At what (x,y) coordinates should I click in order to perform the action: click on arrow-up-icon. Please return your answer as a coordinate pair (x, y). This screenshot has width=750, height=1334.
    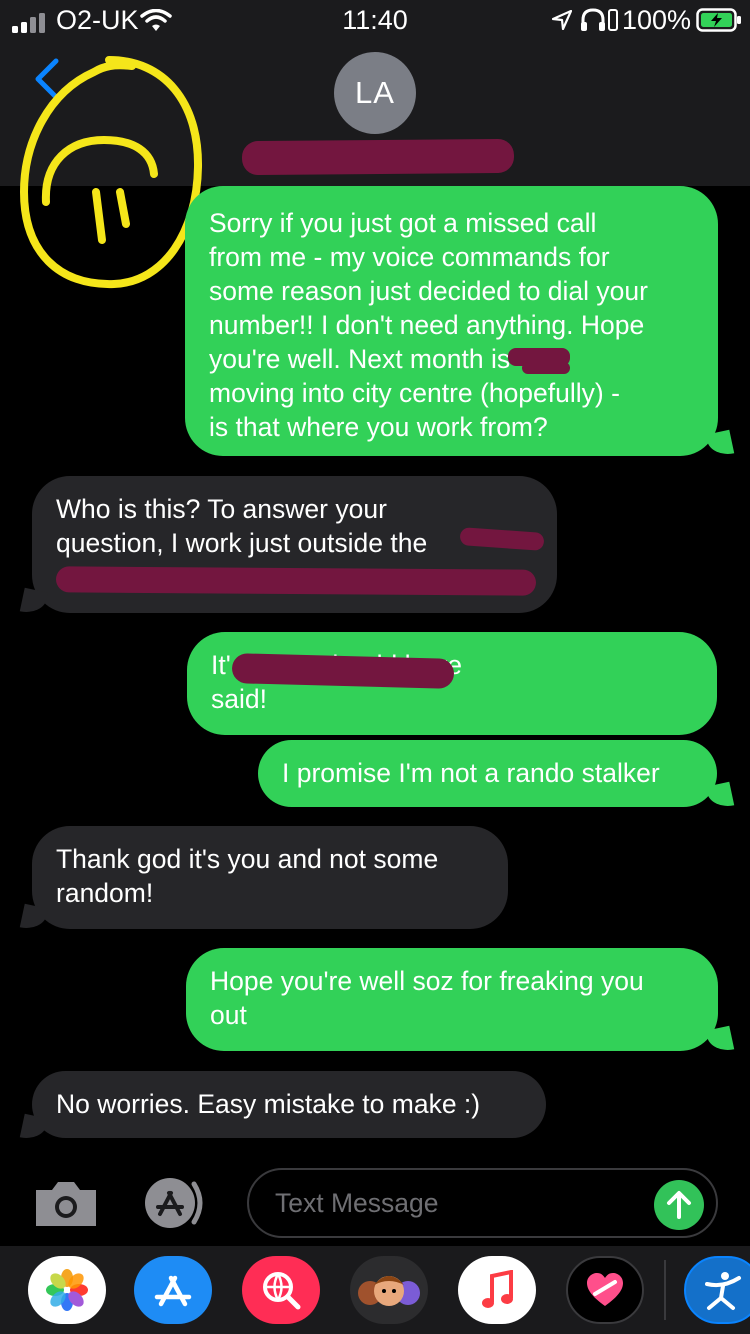
    Looking at the image, I should click on (679, 1205).